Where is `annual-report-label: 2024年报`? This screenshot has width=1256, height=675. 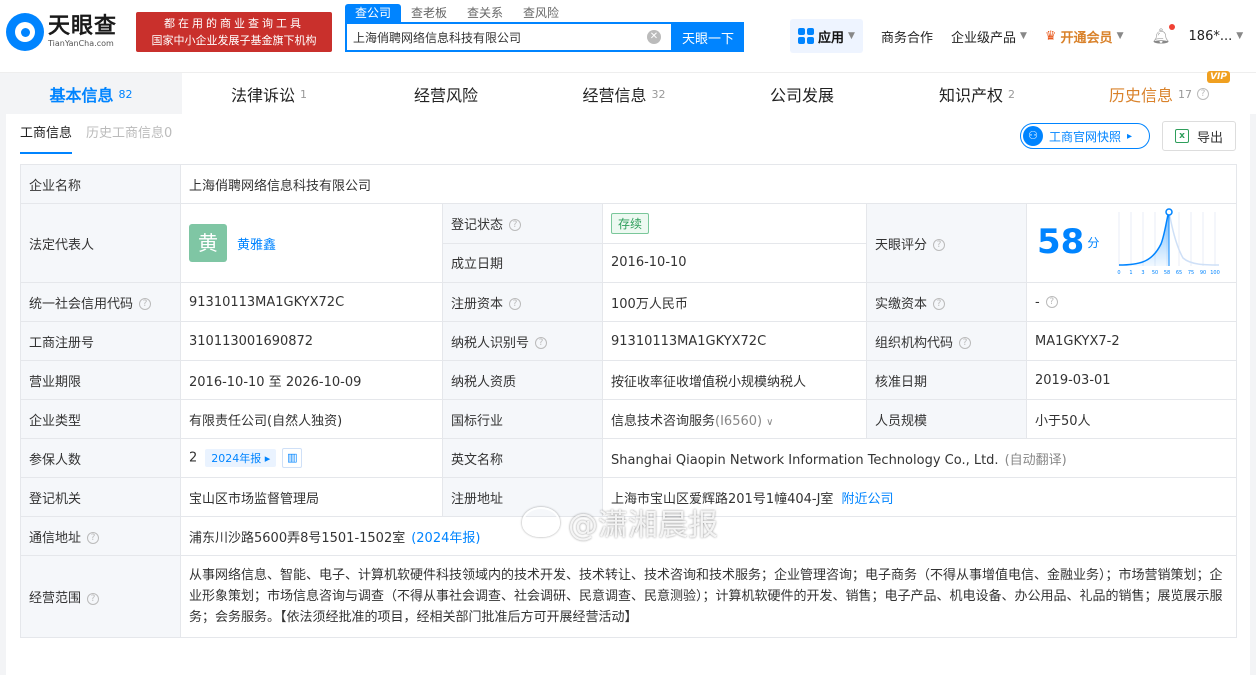 annual-report-label: 2024年报 is located at coordinates (236, 458).